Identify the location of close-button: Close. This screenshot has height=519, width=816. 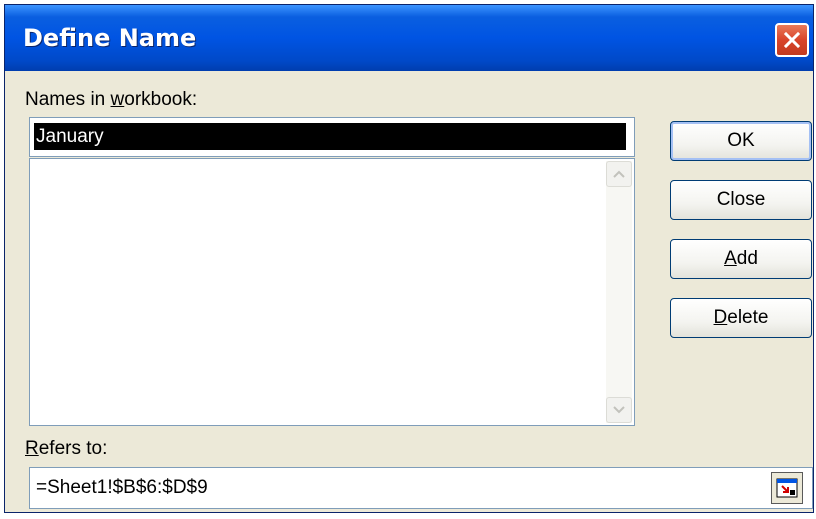
(741, 200).